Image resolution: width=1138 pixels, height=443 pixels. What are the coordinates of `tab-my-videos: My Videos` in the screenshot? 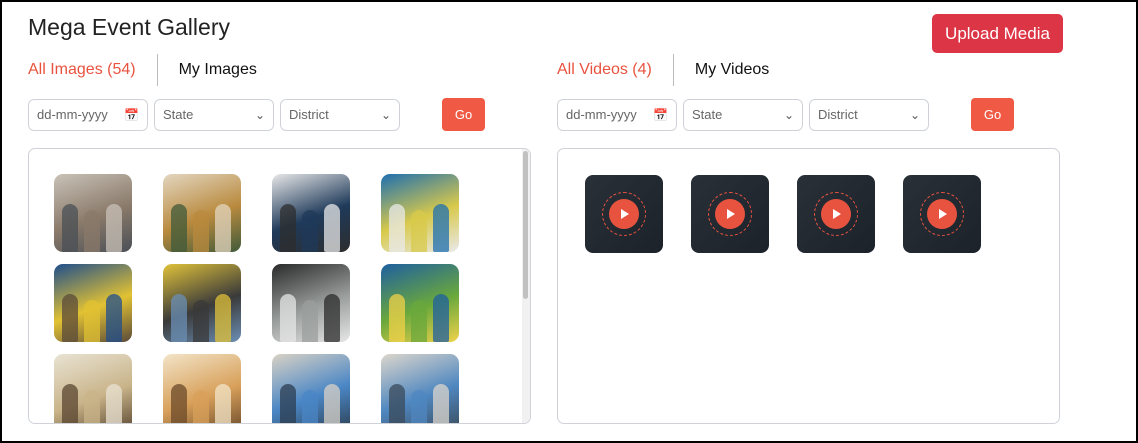 It's located at (732, 70).